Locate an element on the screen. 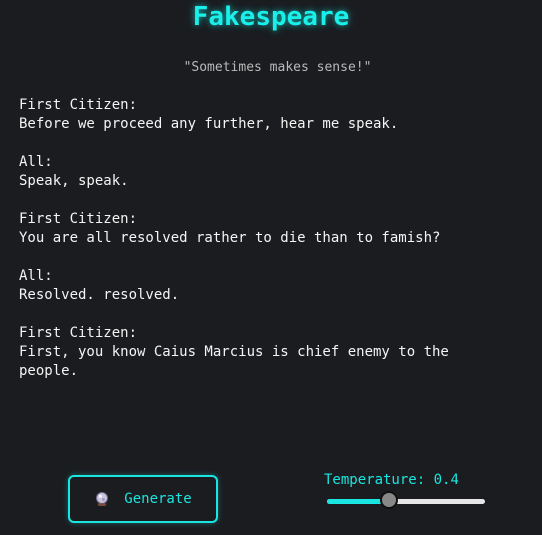  temperature-label-text: Temperature: is located at coordinates (375, 480).